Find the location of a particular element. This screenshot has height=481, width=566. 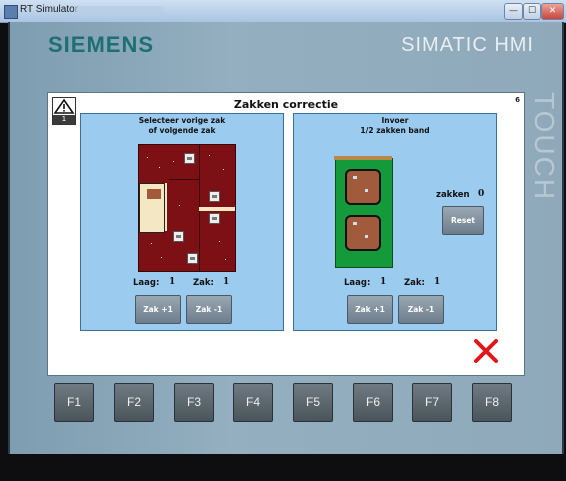

pallet-layout is located at coordinates (187, 208).